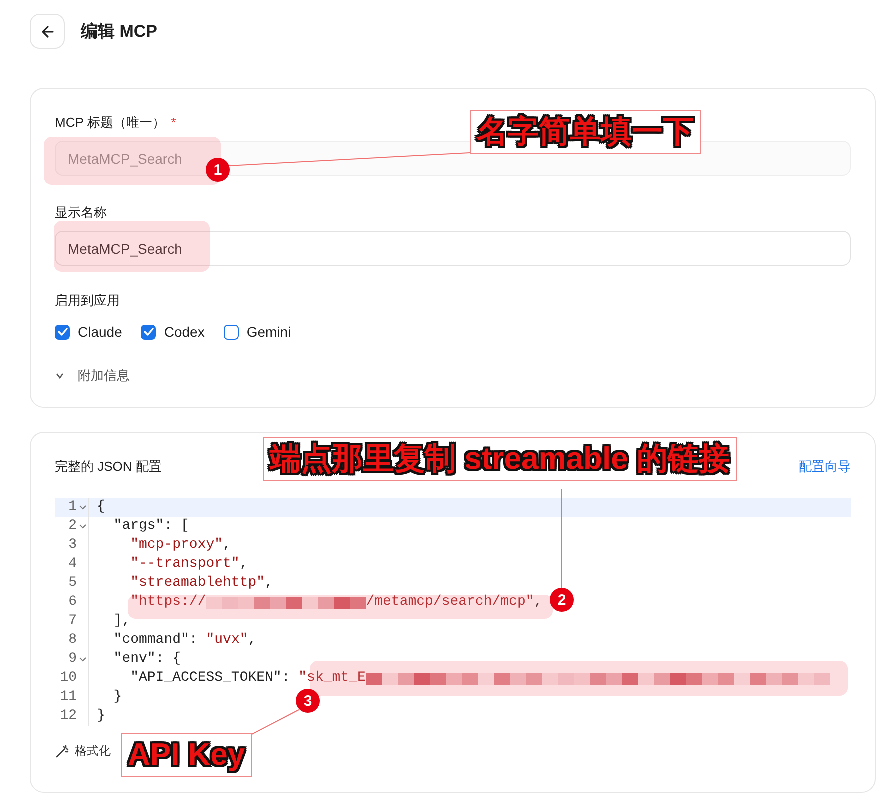 This screenshot has height=804, width=889. Describe the element at coordinates (269, 332) in the screenshot. I see `checkbox-label: Gemini` at that location.